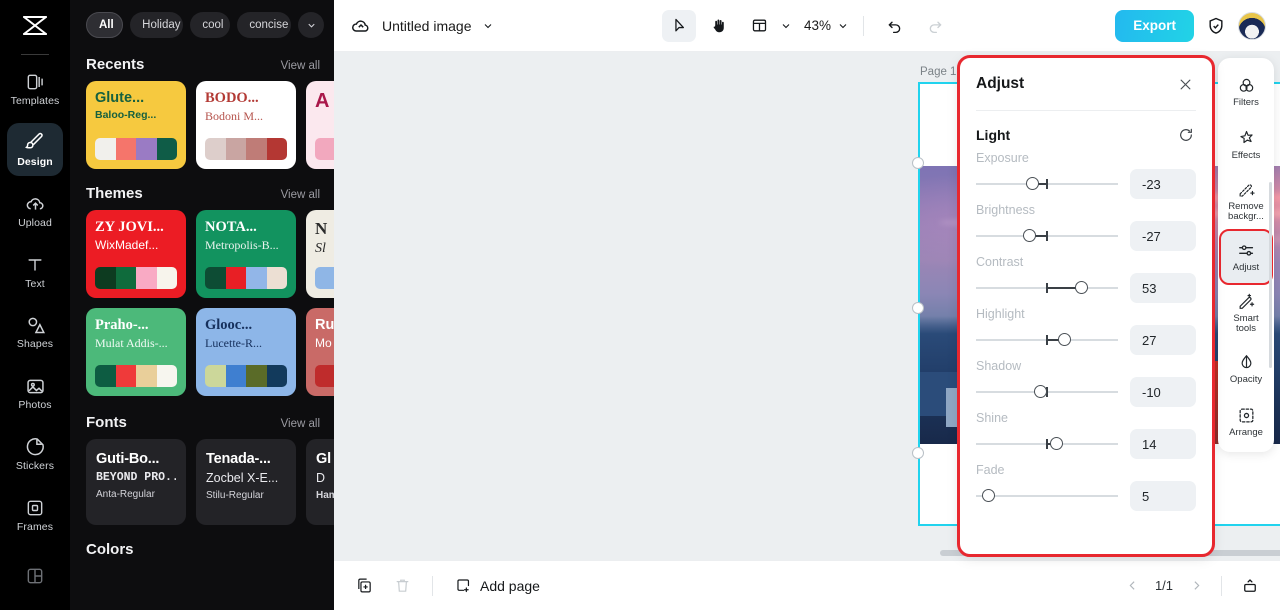 The image size is (1280, 610). What do you see at coordinates (843, 26) in the screenshot?
I see `zoom-chevron-down-icon` at bounding box center [843, 26].